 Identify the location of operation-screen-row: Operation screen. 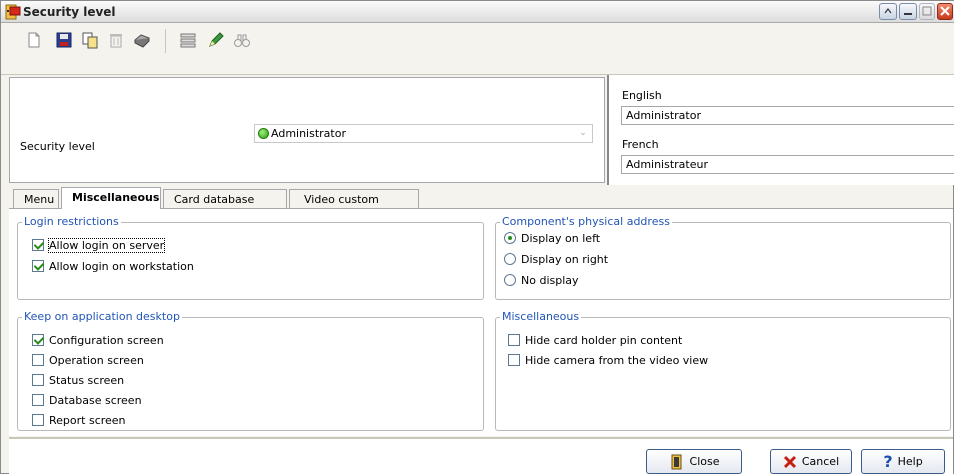
(88, 360).